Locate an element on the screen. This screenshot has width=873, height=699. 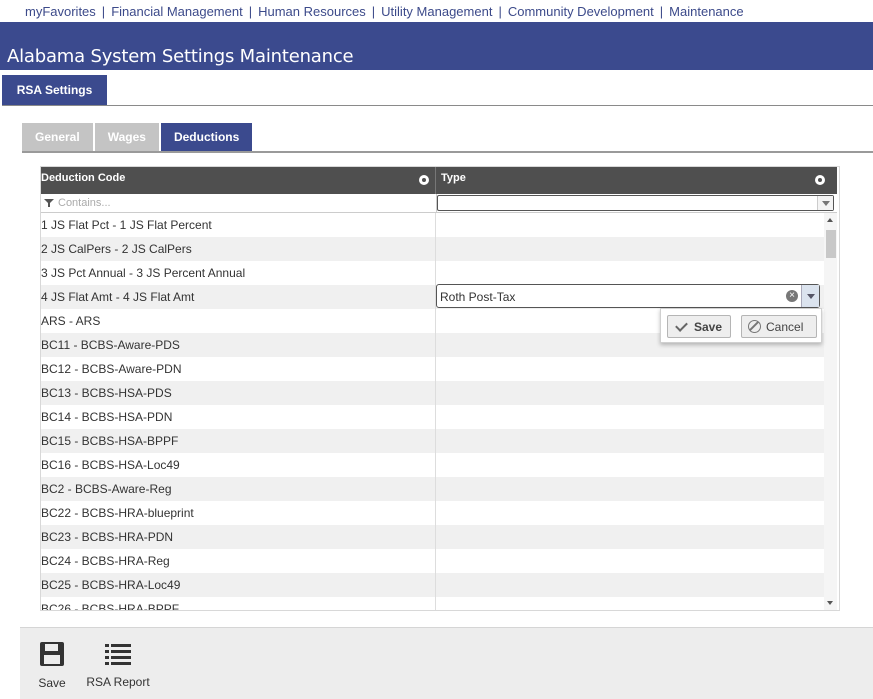
table-row: 1 JS Flat Pct - 1 JS Flat Percent is located at coordinates (432, 225).